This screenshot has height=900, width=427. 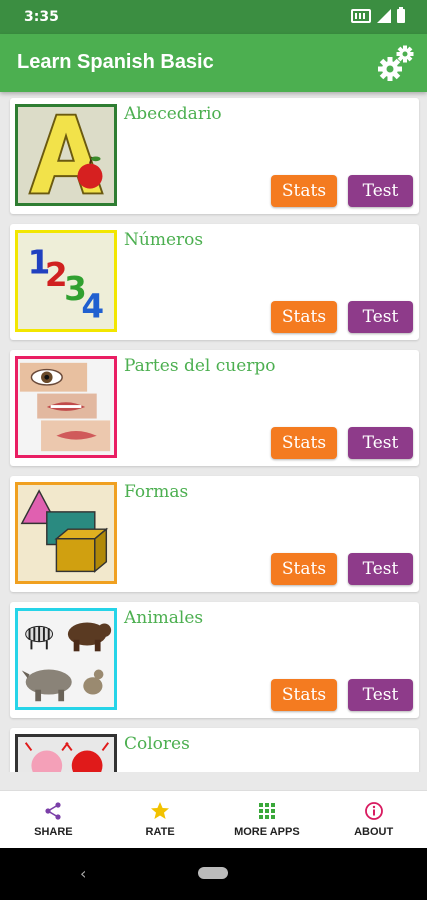 I want to click on numbers-image: 1 2 3 4, so click(x=66, y=281).